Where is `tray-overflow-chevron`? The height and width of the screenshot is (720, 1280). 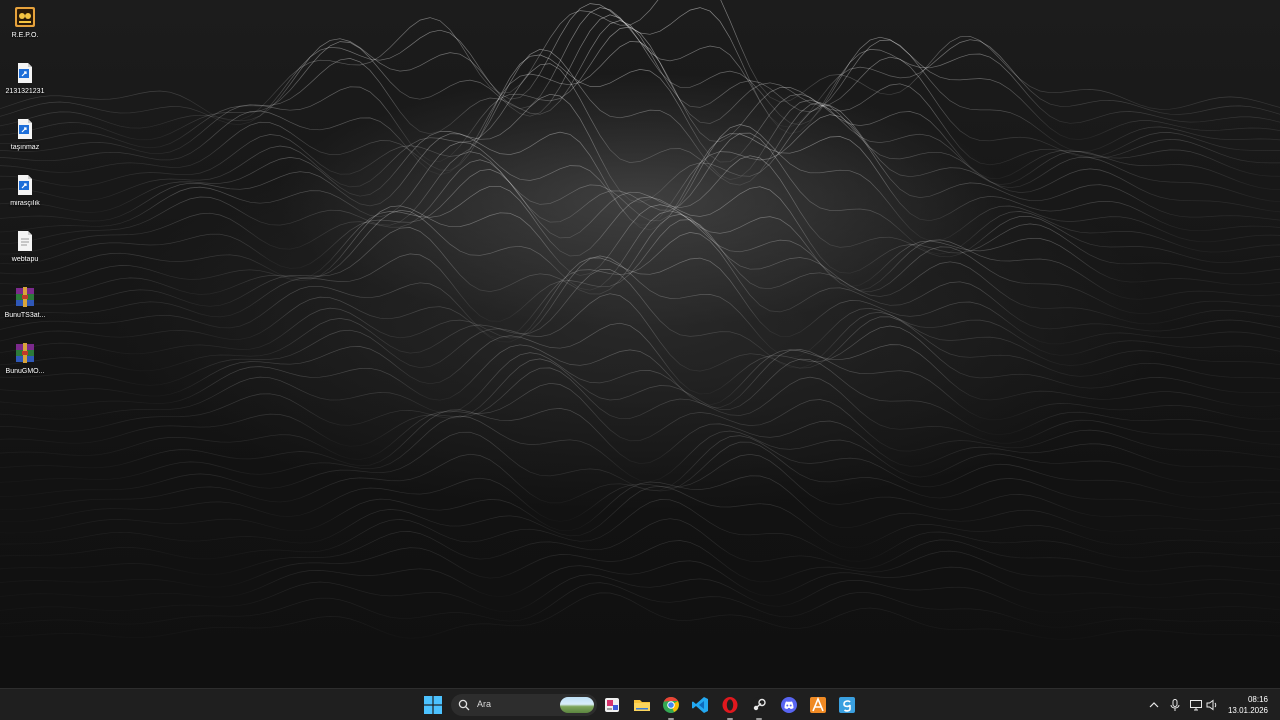
tray-overflow-chevron is located at coordinates (1154, 705).